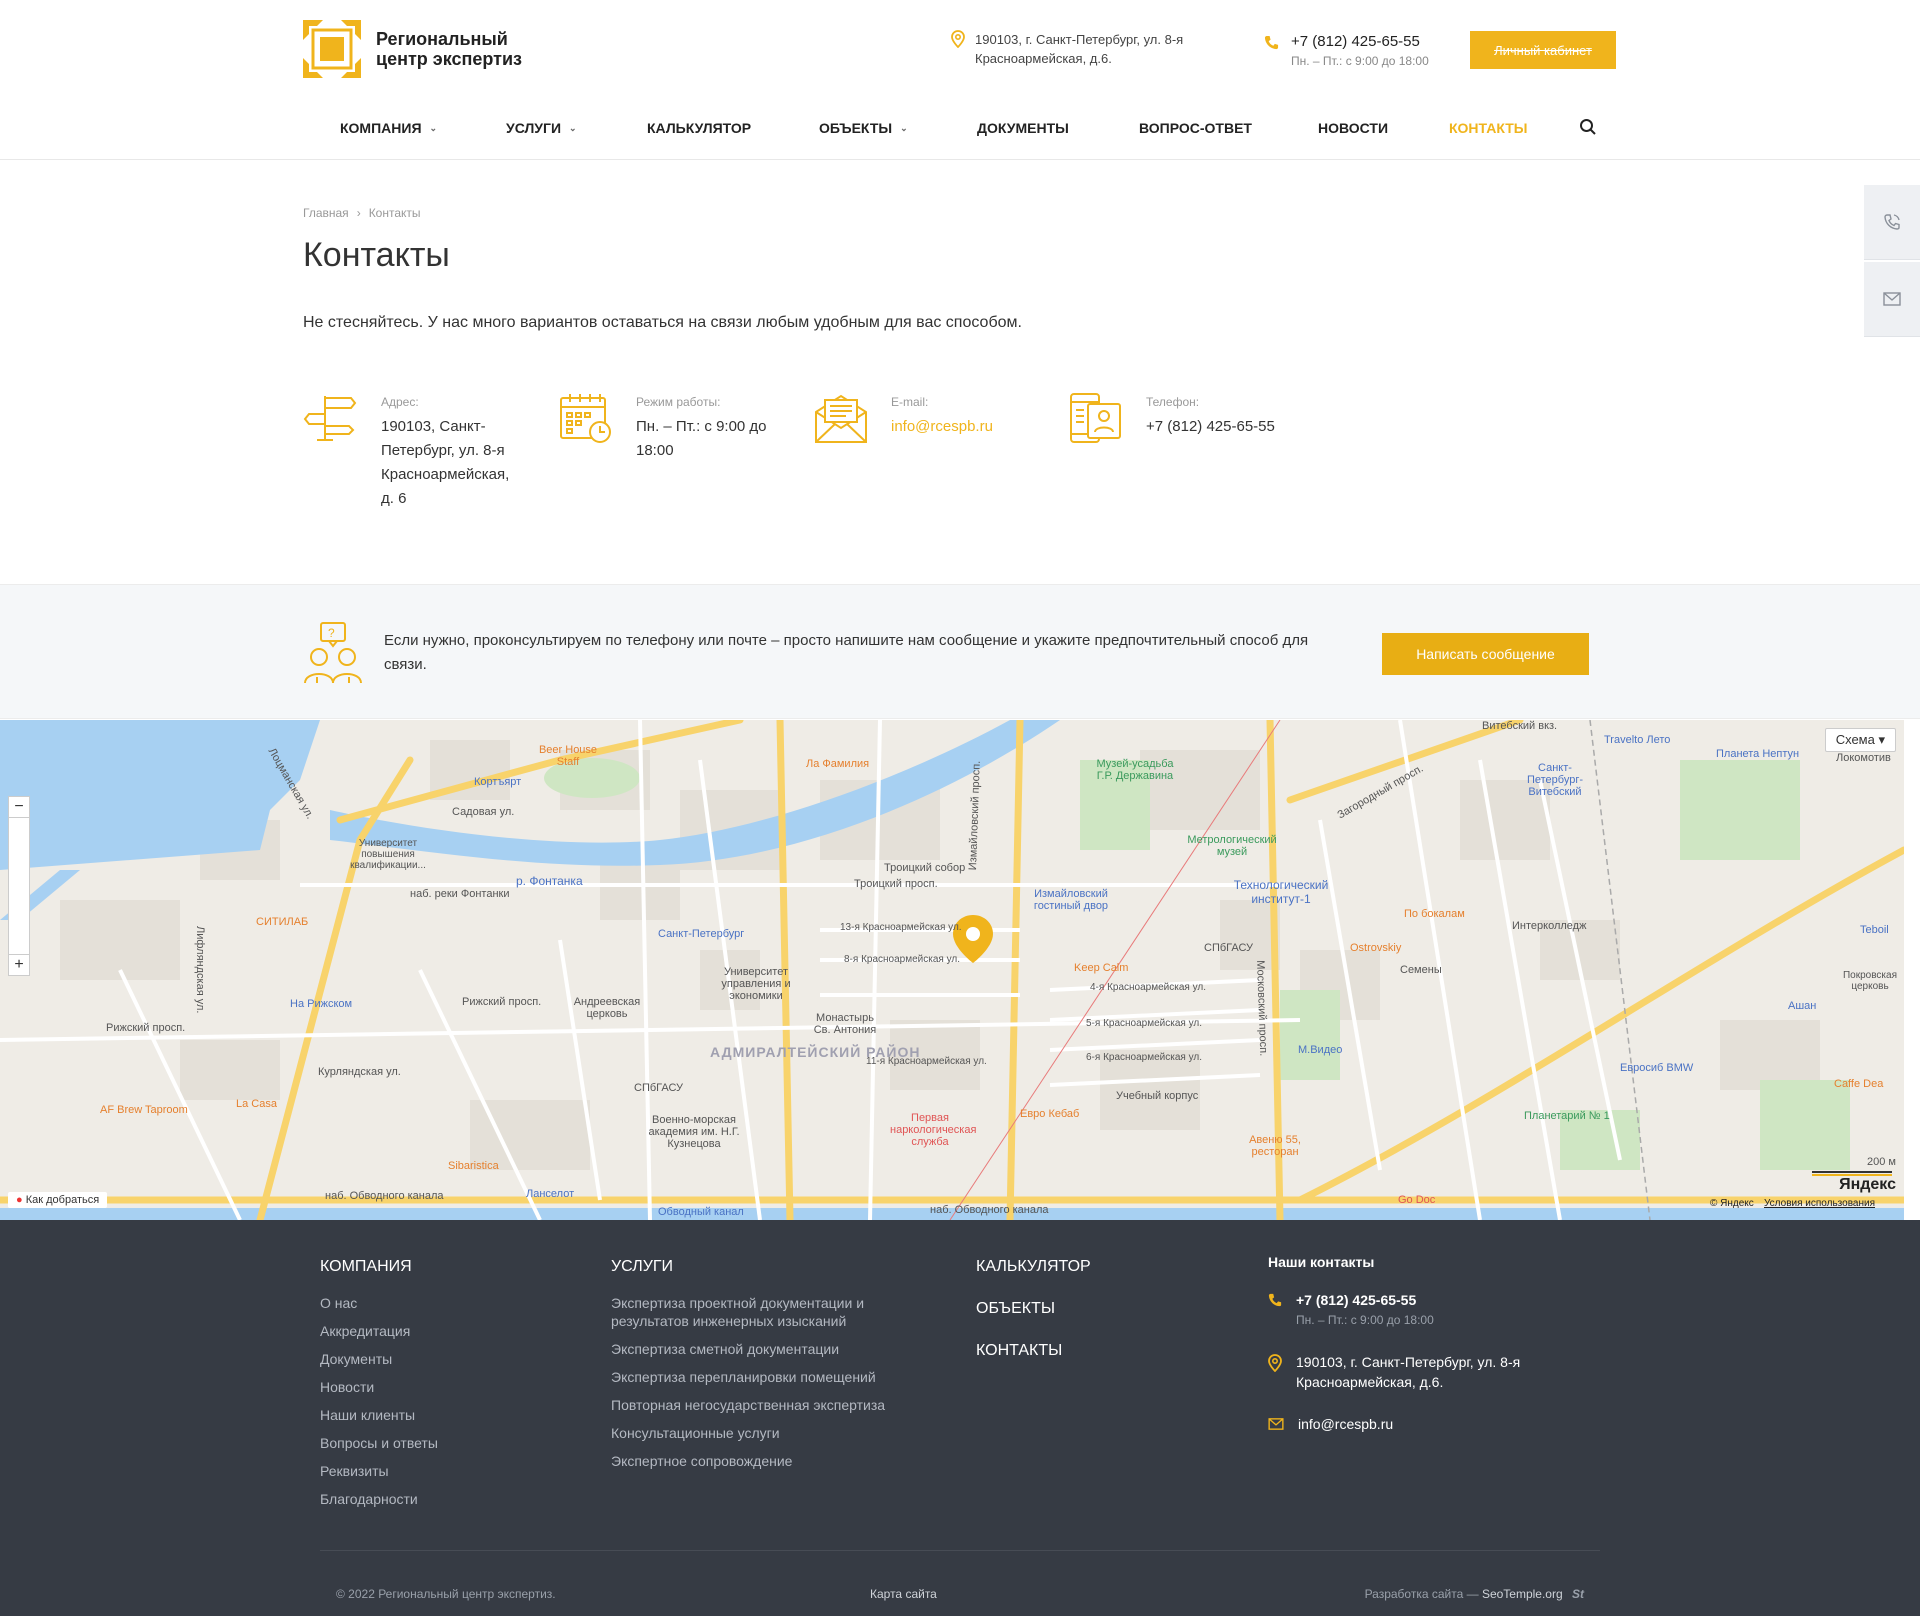  What do you see at coordinates (1485, 654) in the screenshot?
I see `write-message-button: Написать сообщение` at bounding box center [1485, 654].